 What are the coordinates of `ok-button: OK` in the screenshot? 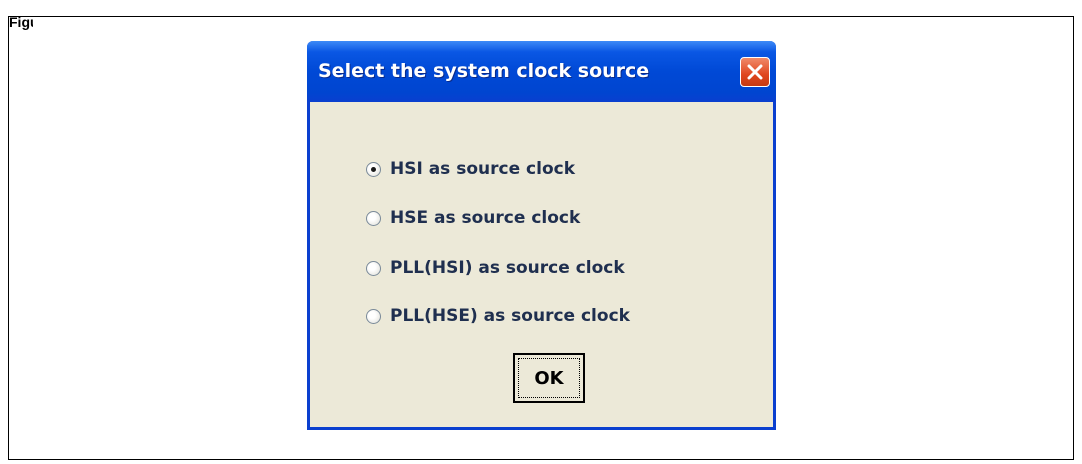 It's located at (549, 378).